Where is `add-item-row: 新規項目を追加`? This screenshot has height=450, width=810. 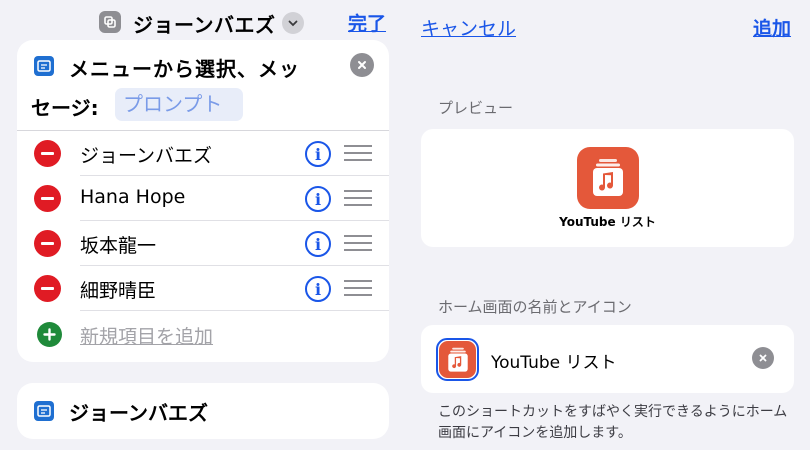 add-item-row: 新規項目を追加 is located at coordinates (203, 334).